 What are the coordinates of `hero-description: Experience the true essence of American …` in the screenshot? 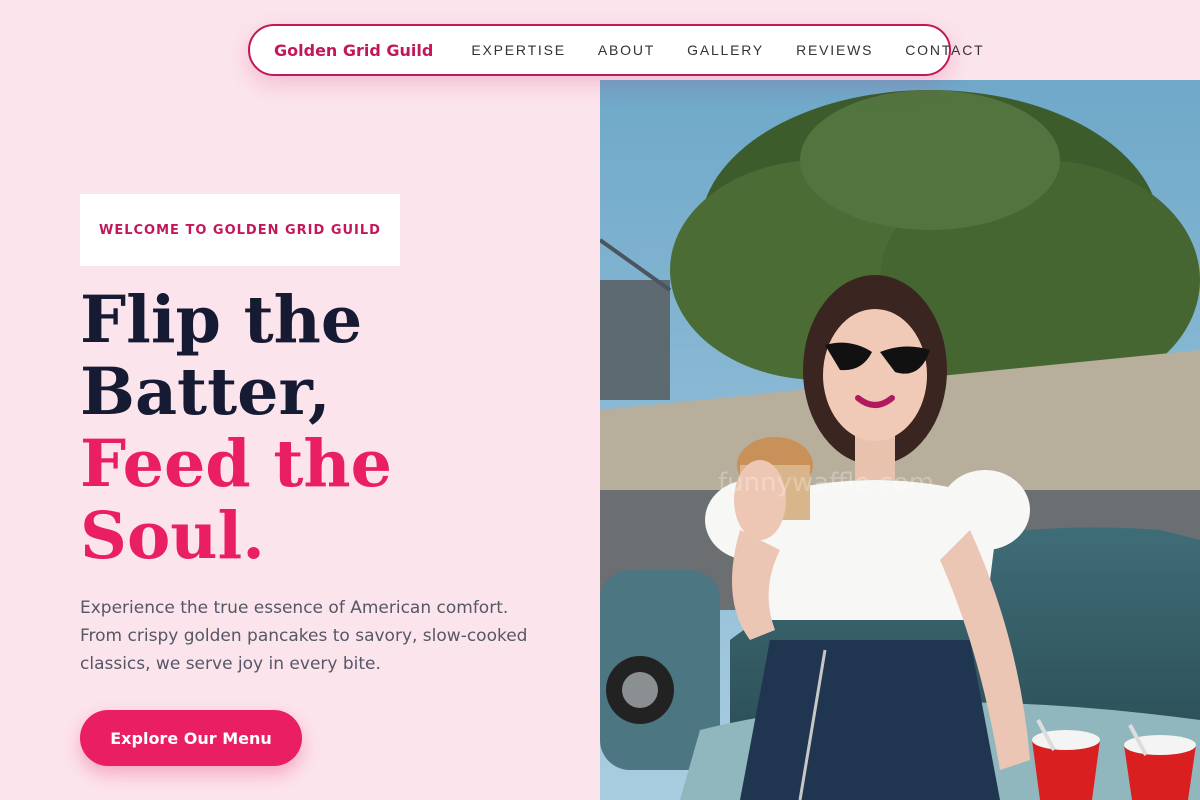 It's located at (304, 636).